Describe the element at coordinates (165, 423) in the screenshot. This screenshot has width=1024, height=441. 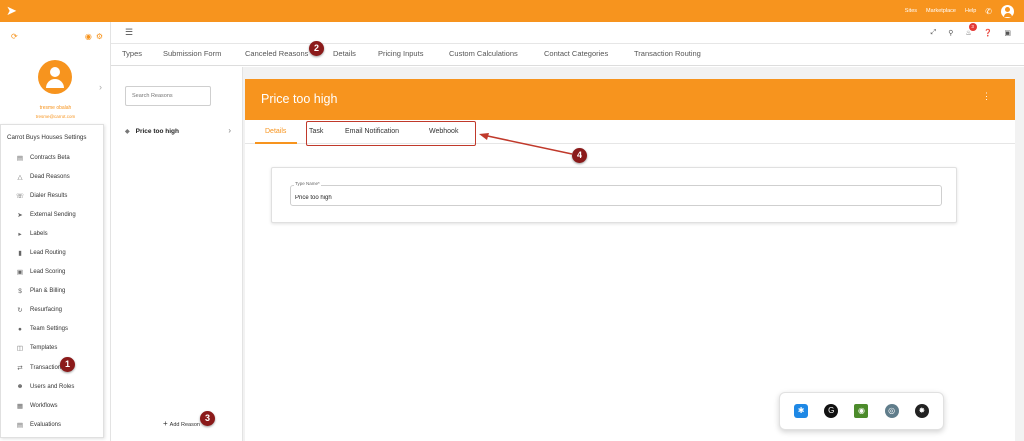
I see `plus-icon: +` at that location.